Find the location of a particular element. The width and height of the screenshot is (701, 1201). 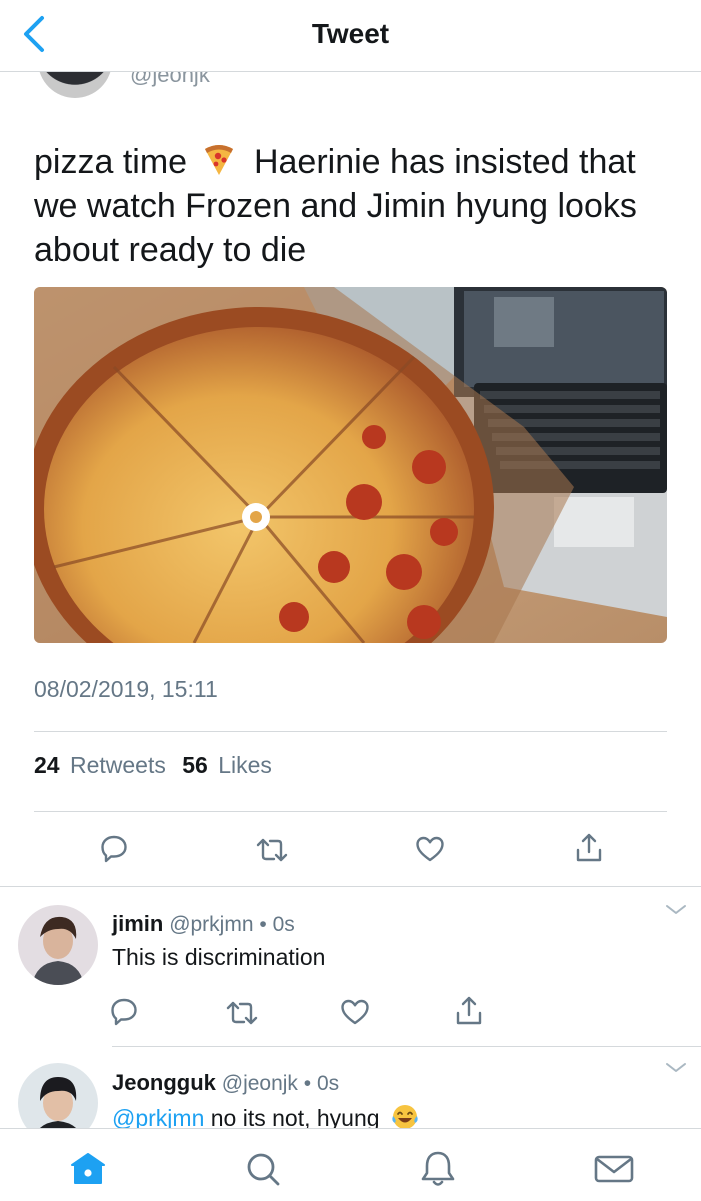

reply-author-name: jimin is located at coordinates (137, 923).